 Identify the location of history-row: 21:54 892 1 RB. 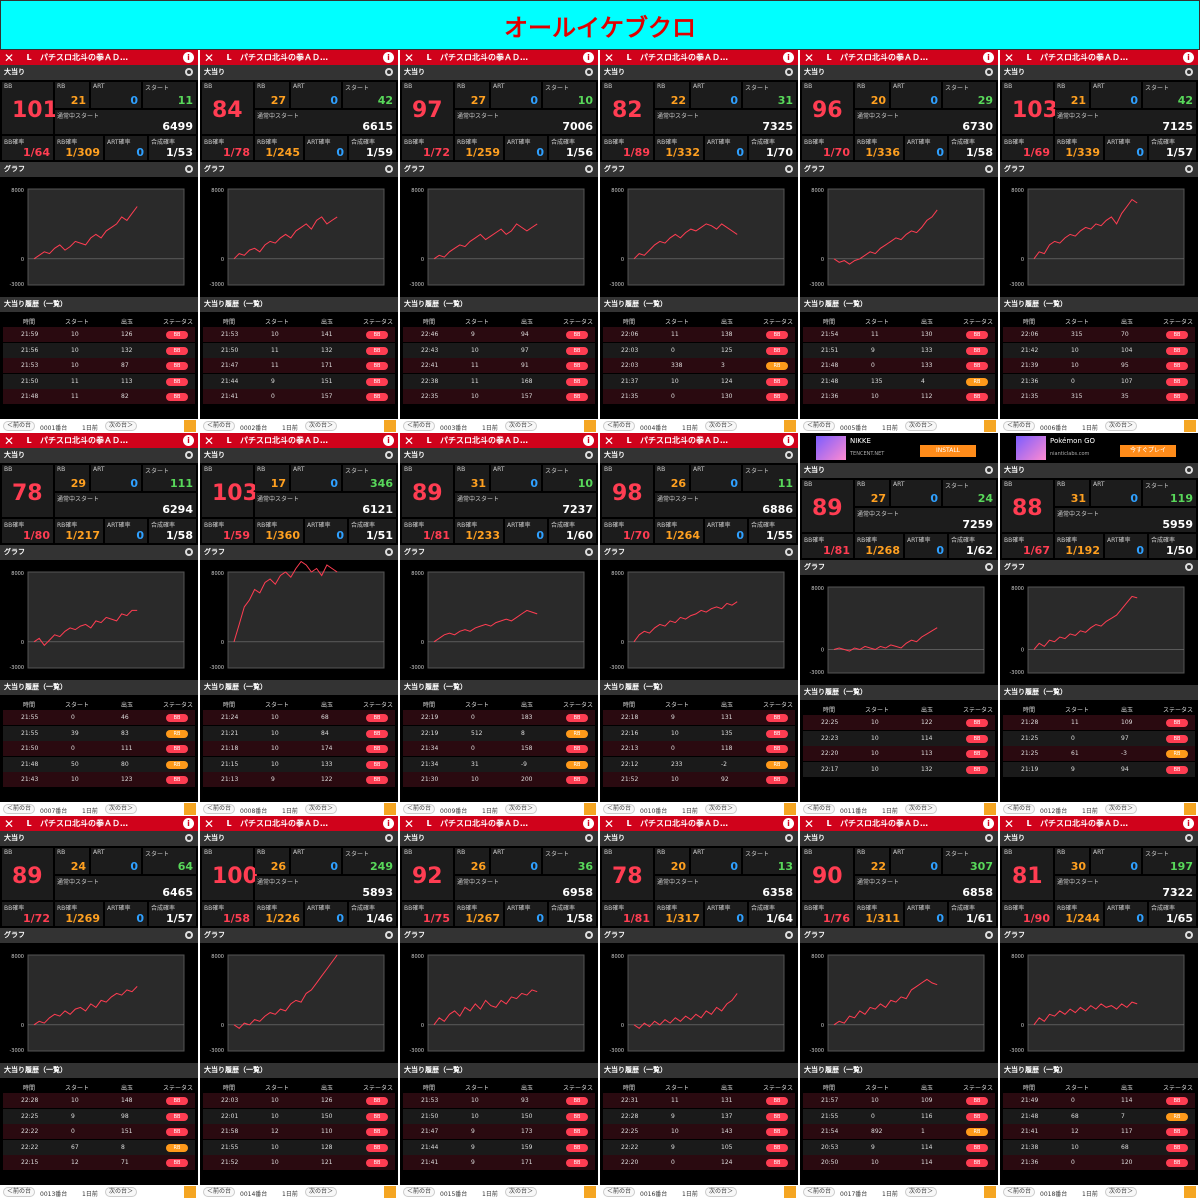
(899, 1131).